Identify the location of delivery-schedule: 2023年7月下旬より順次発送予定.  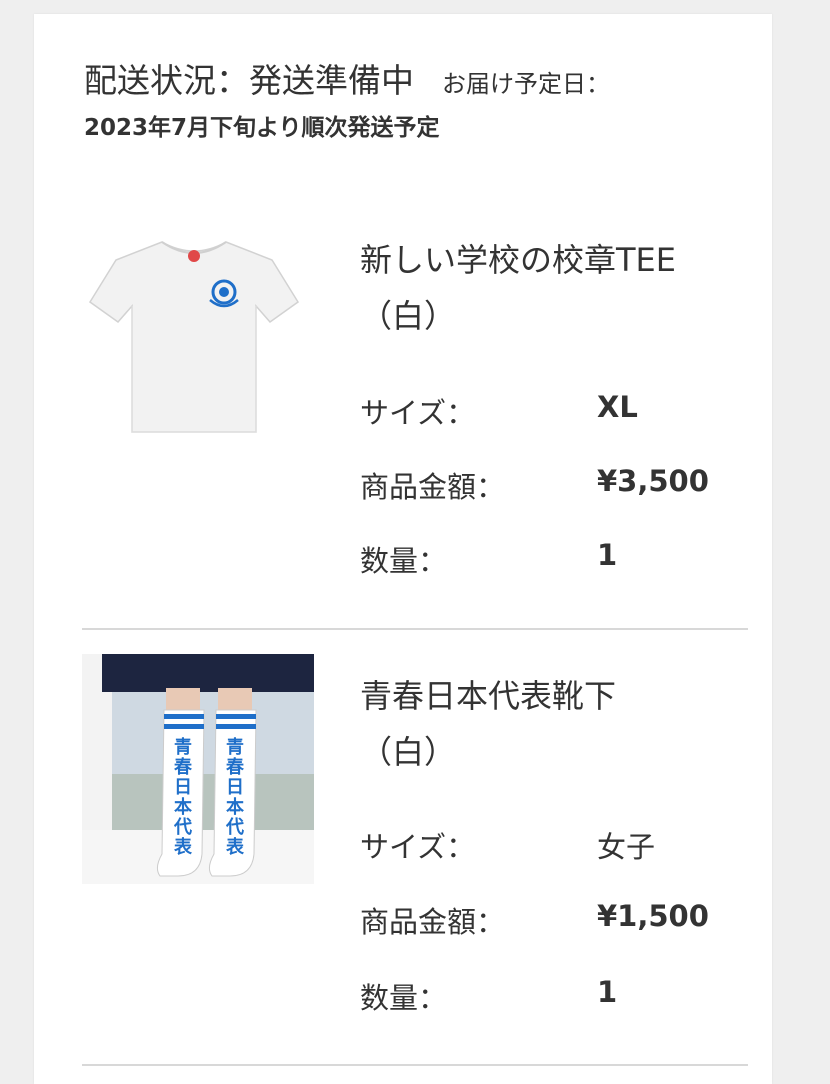
(262, 128).